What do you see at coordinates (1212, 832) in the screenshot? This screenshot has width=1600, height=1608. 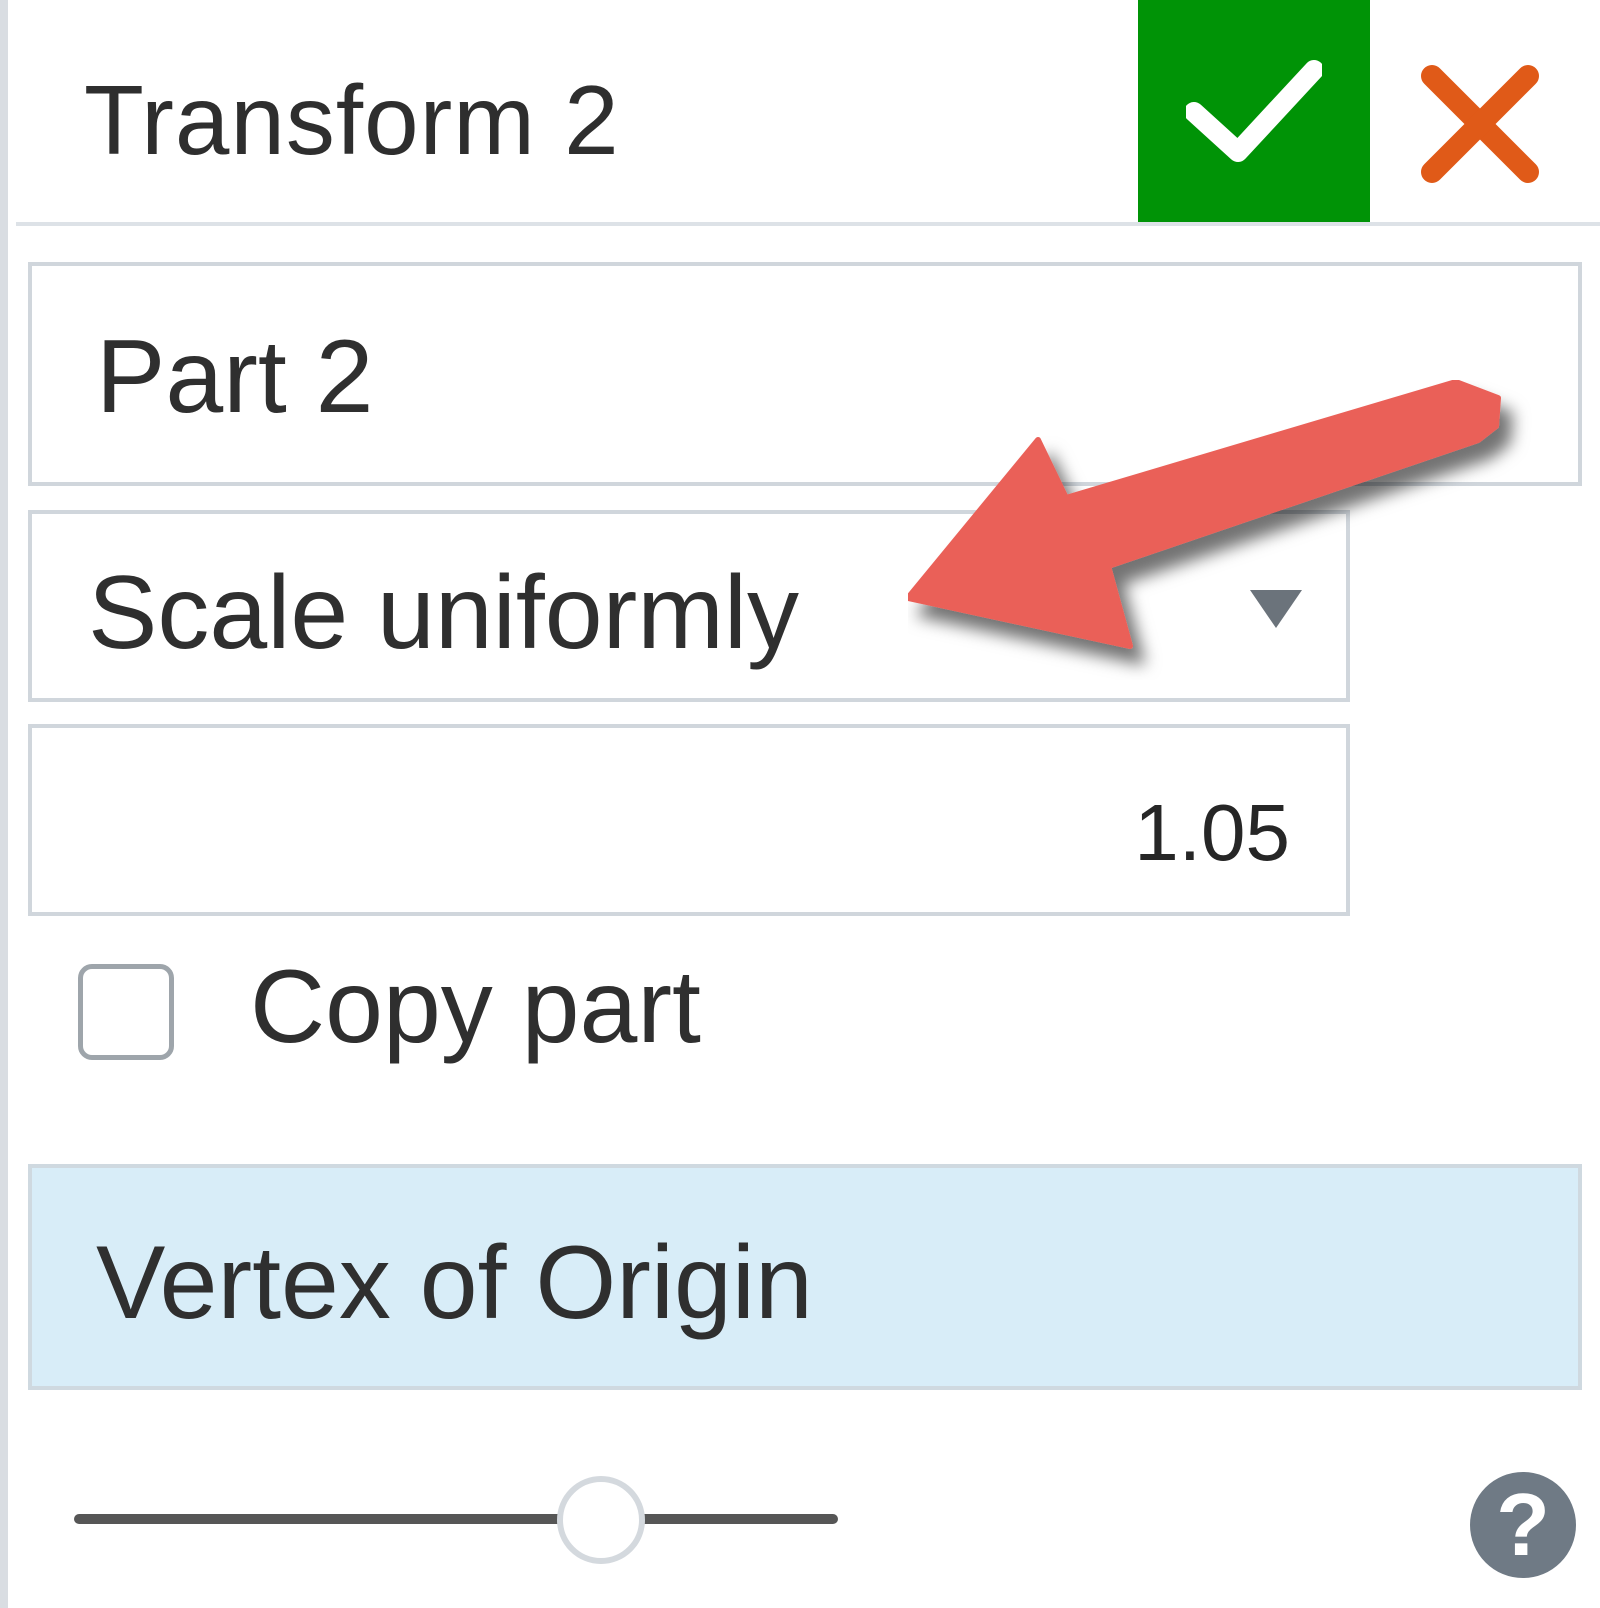 I see `scale-factor-value: 1.05` at bounding box center [1212, 832].